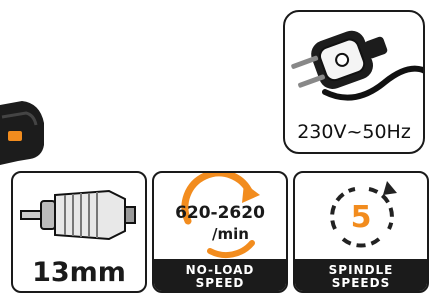  Describe the element at coordinates (22, 133) in the screenshot. I see `drill-body-fragment` at that location.